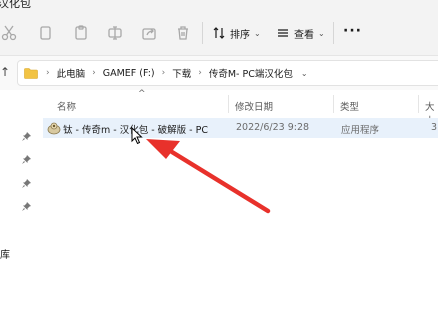  What do you see at coordinates (360, 130) in the screenshot?
I see `file-type: 应用程序` at bounding box center [360, 130].